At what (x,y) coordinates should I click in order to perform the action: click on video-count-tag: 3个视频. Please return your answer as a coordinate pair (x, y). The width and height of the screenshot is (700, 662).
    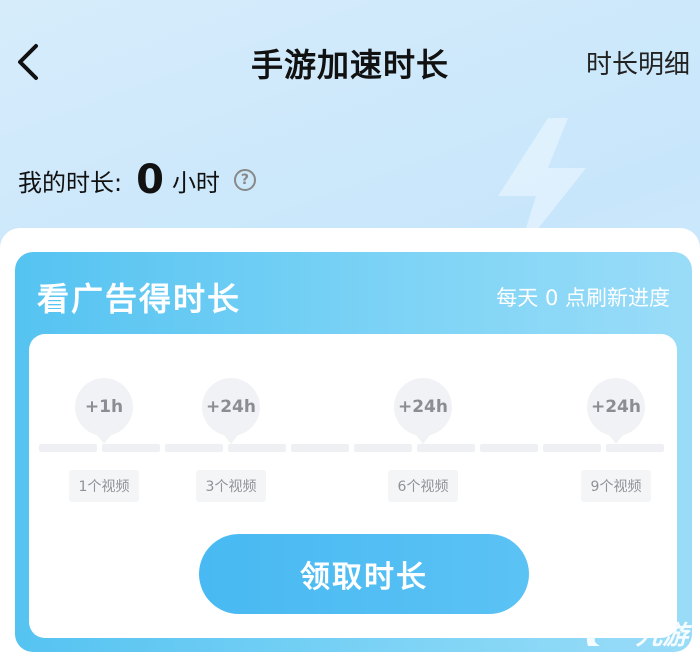
    Looking at the image, I should click on (231, 486).